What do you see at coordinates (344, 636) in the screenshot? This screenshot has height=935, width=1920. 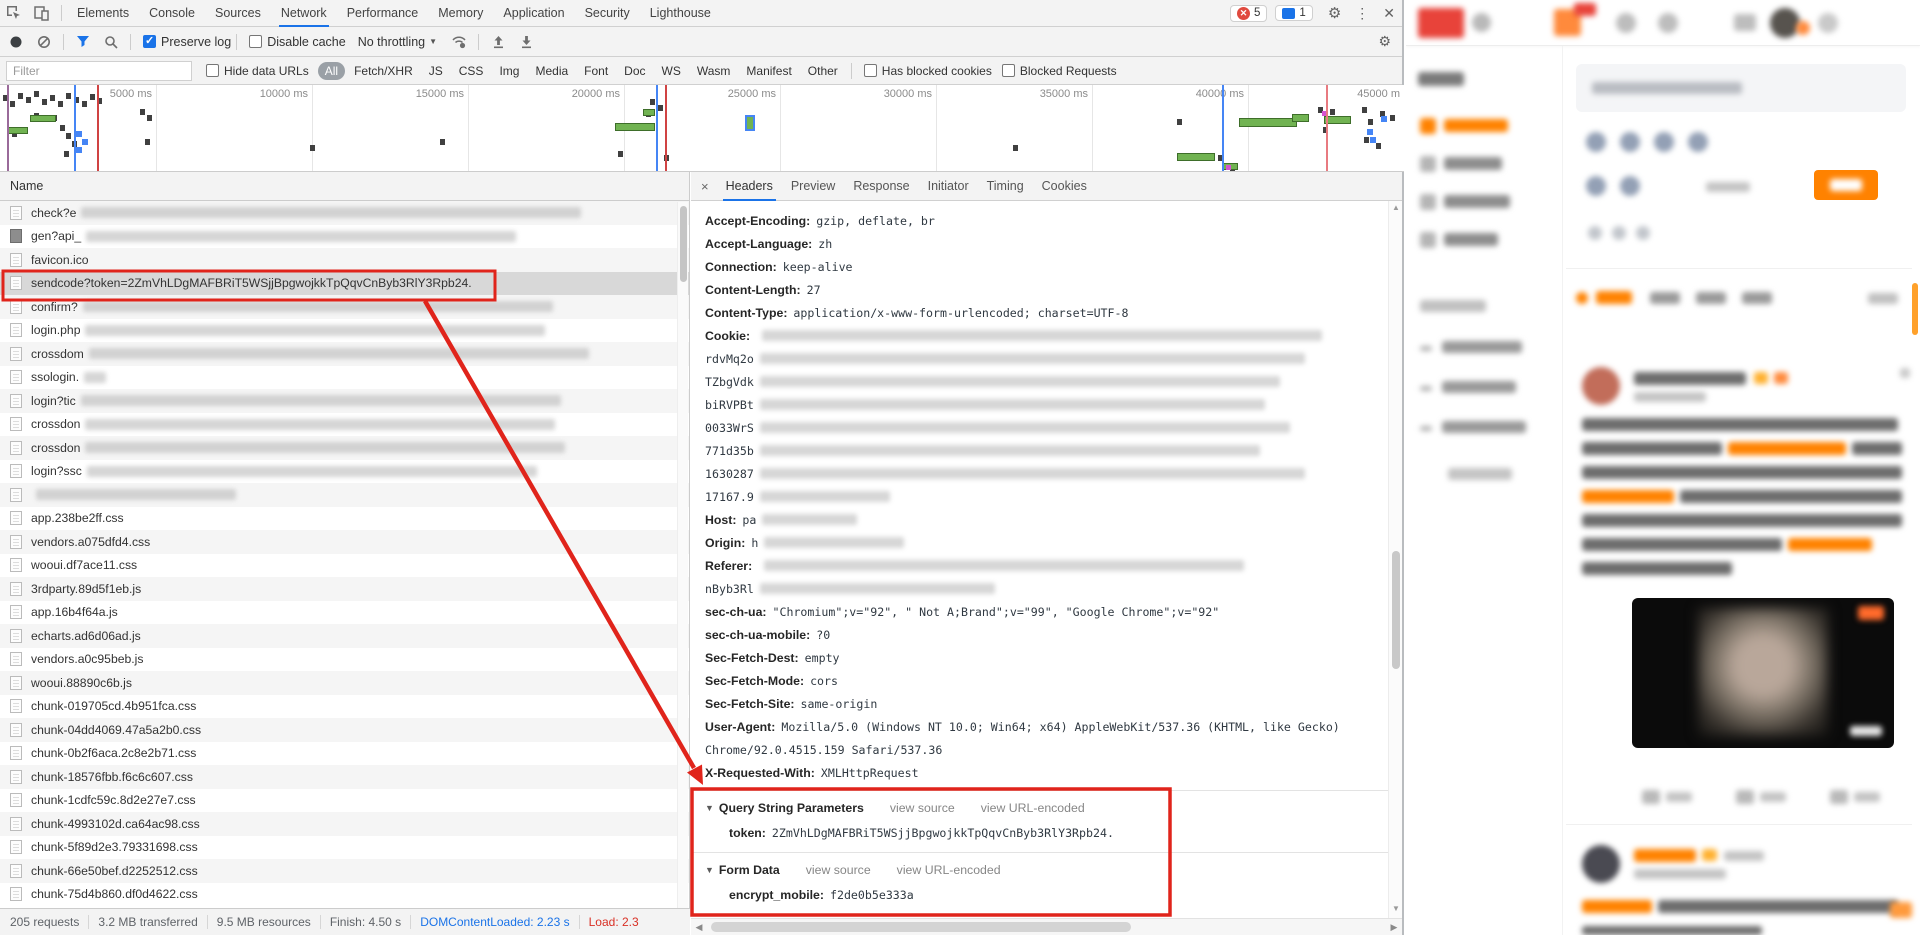 I see `request-row: echarts.ad6d06ad.js` at bounding box center [344, 636].